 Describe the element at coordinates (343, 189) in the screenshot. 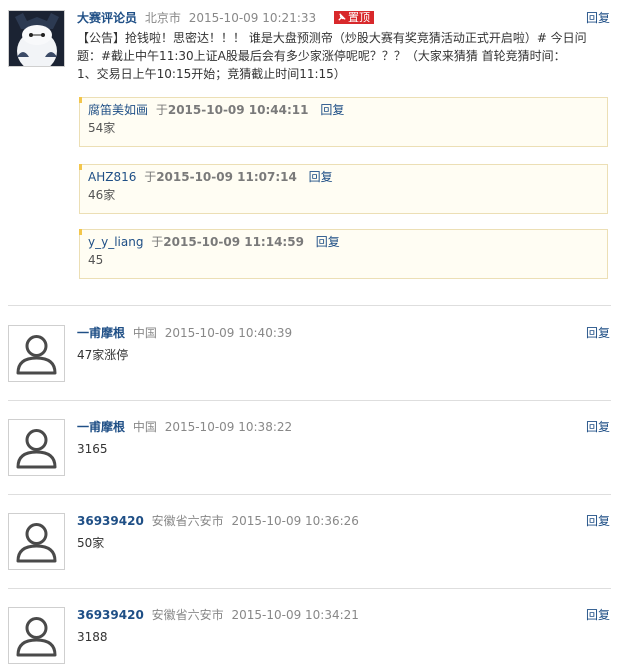

I see `reply-item: AHZ816 于2015-10-09 11:07:14 回复 46家` at that location.